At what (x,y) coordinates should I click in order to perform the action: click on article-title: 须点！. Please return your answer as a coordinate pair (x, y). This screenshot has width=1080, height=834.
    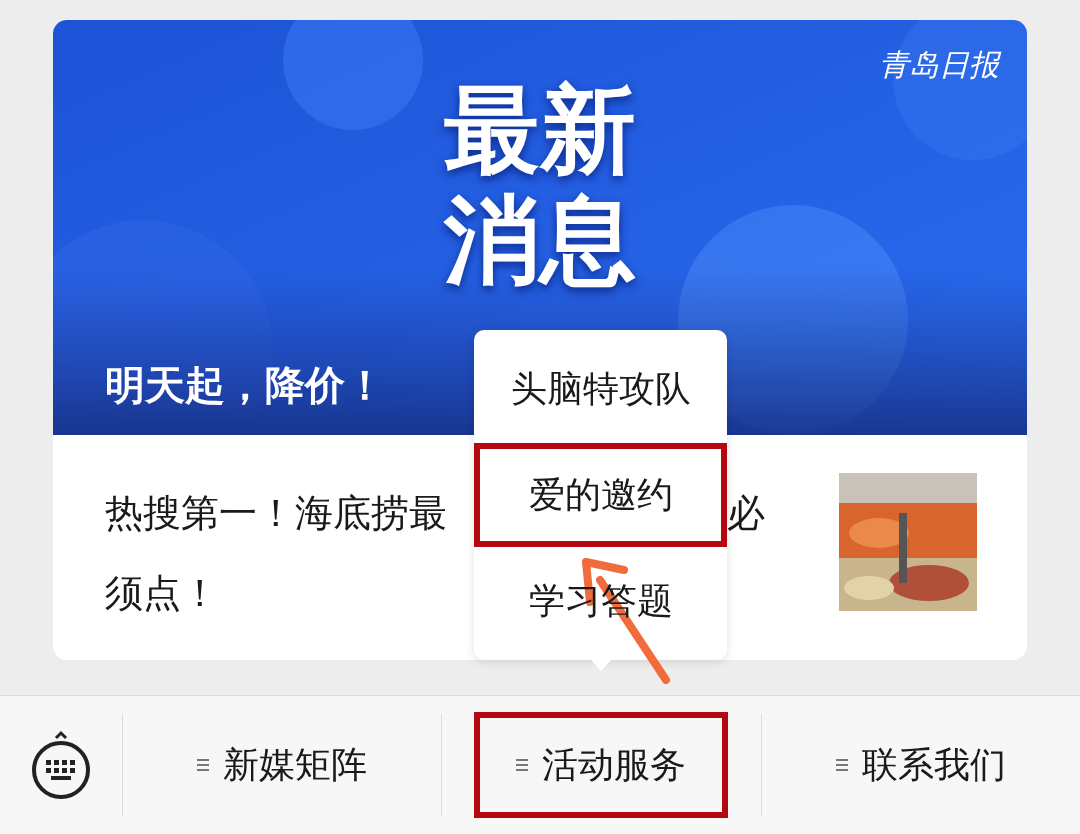
    Looking at the image, I should click on (162, 593).